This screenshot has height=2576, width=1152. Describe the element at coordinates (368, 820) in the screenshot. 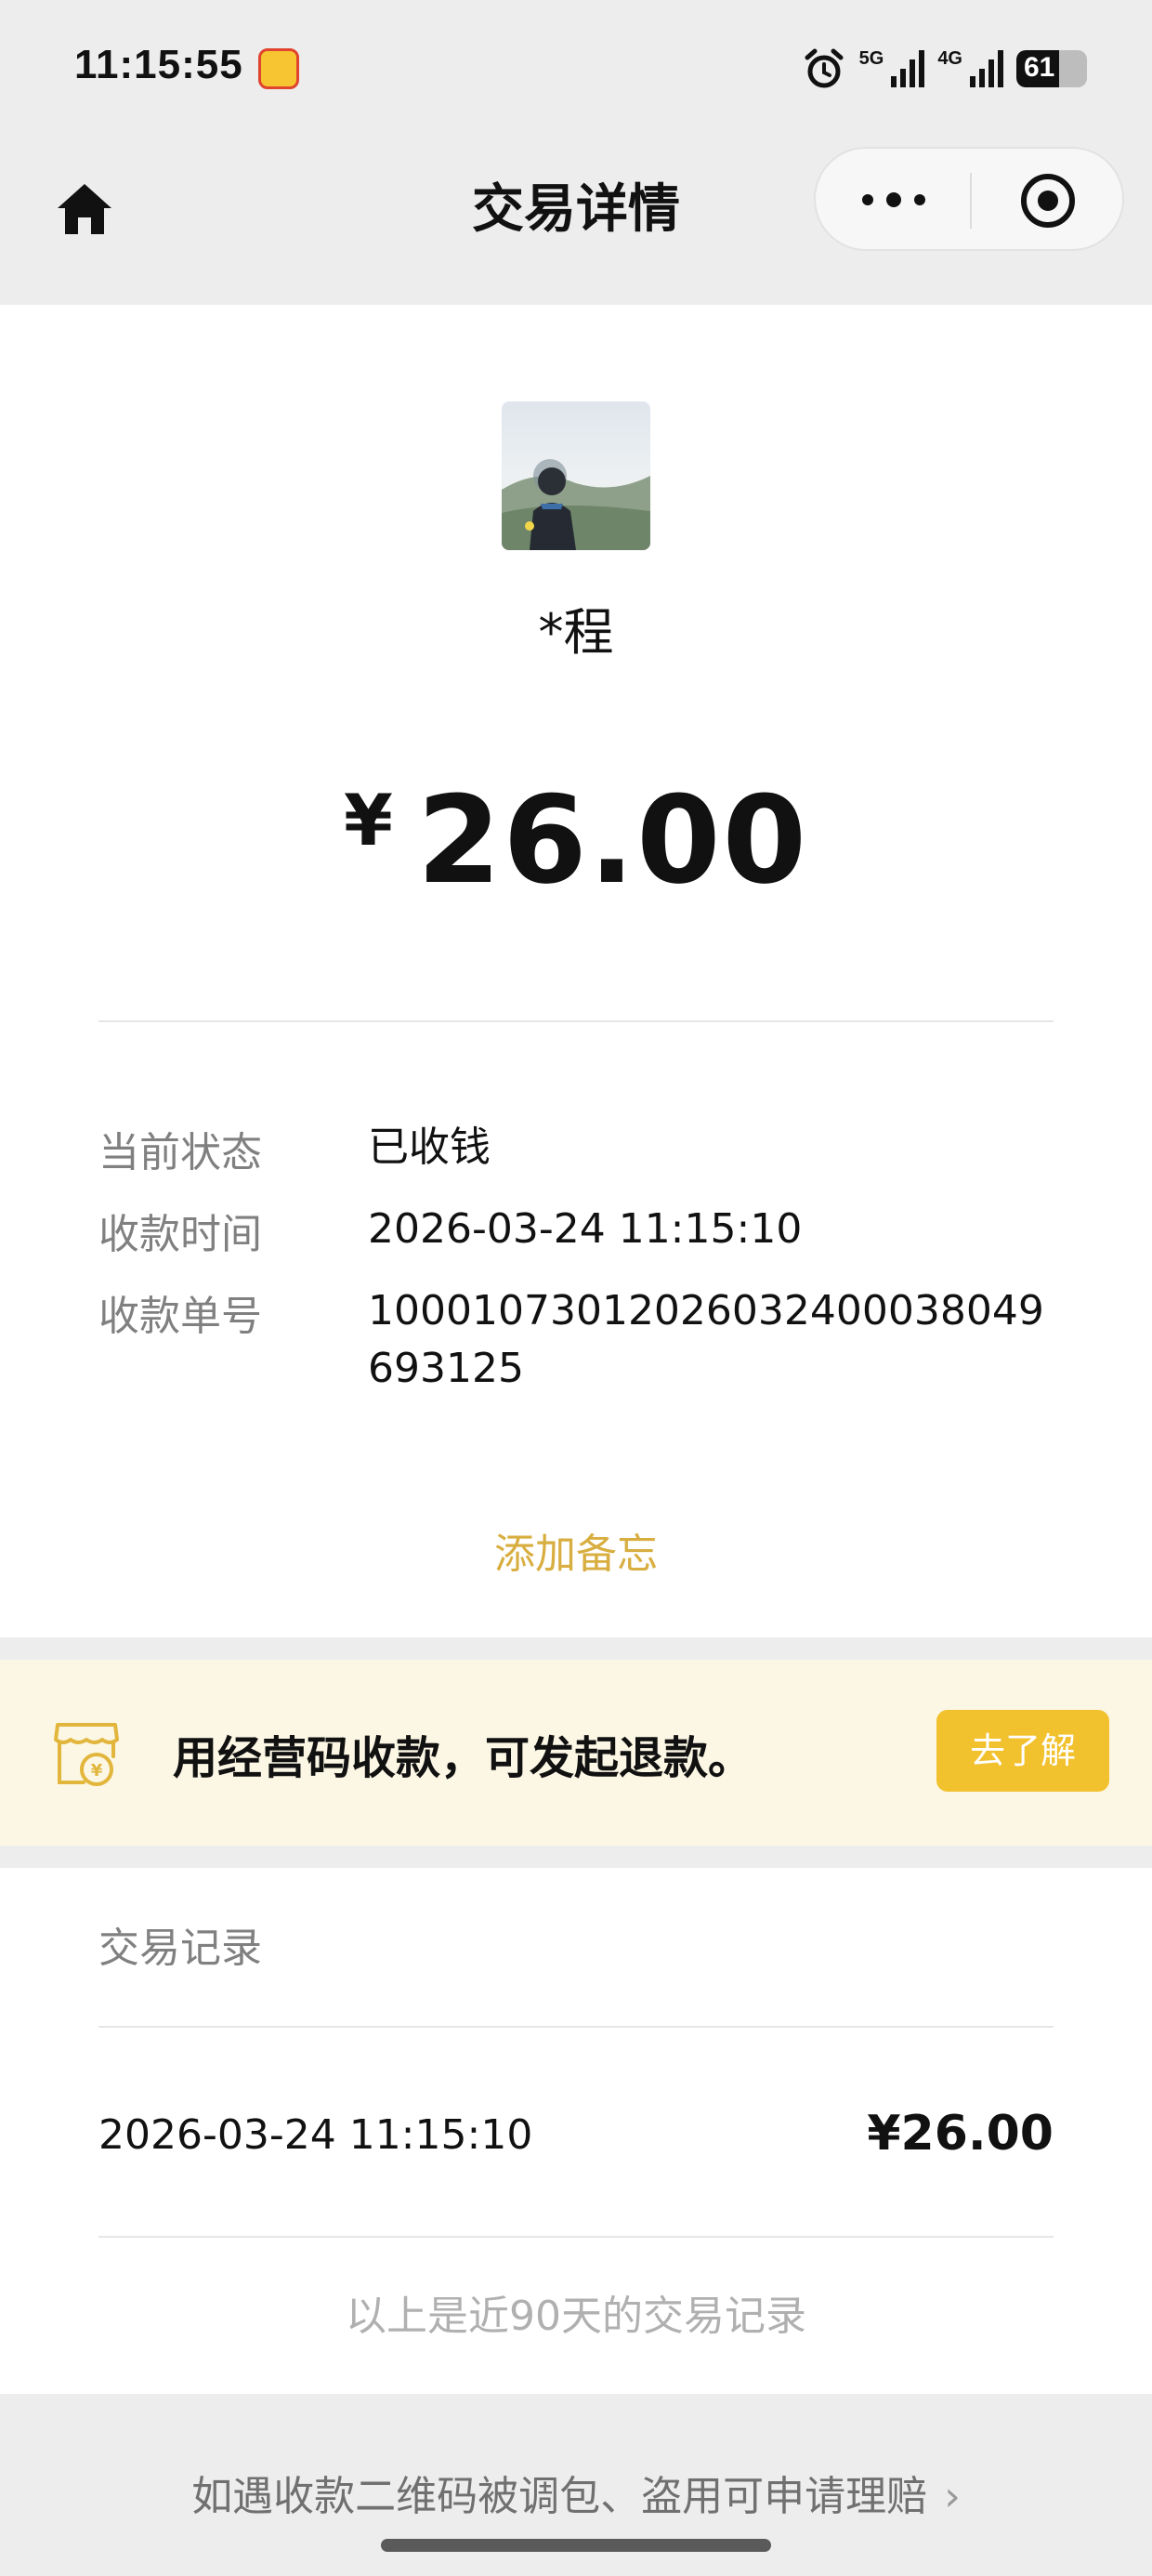

I see `currency-symbol: ¥` at that location.